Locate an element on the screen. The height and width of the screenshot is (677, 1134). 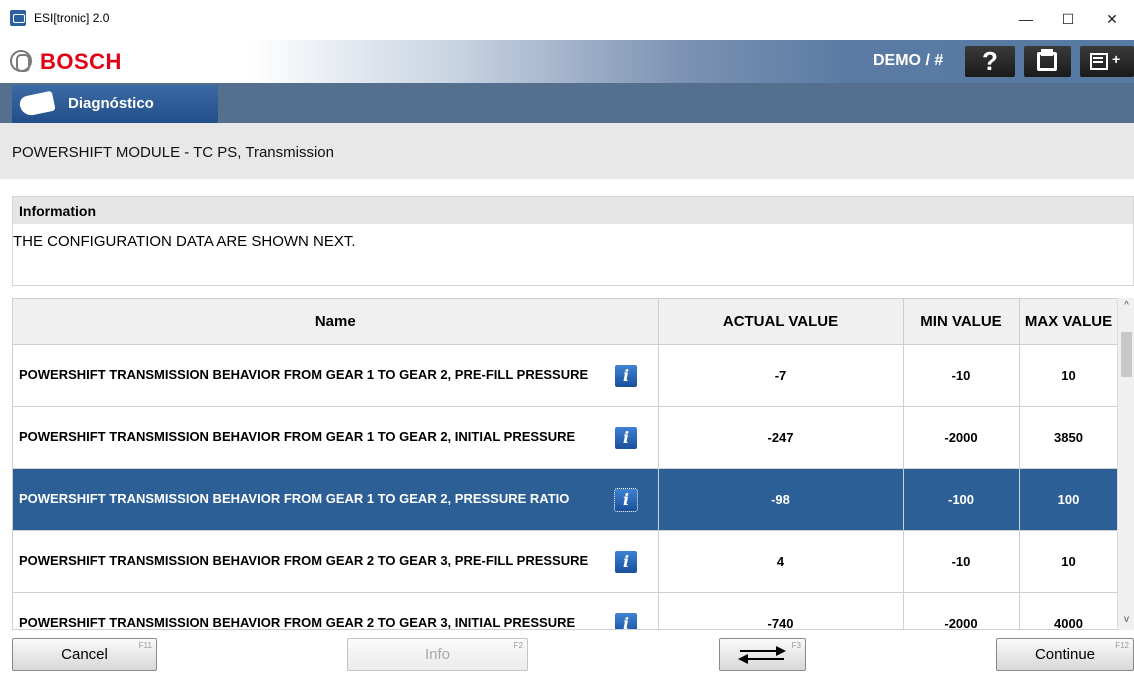
continue-button-label: Continue is located at coordinates (1065, 654).